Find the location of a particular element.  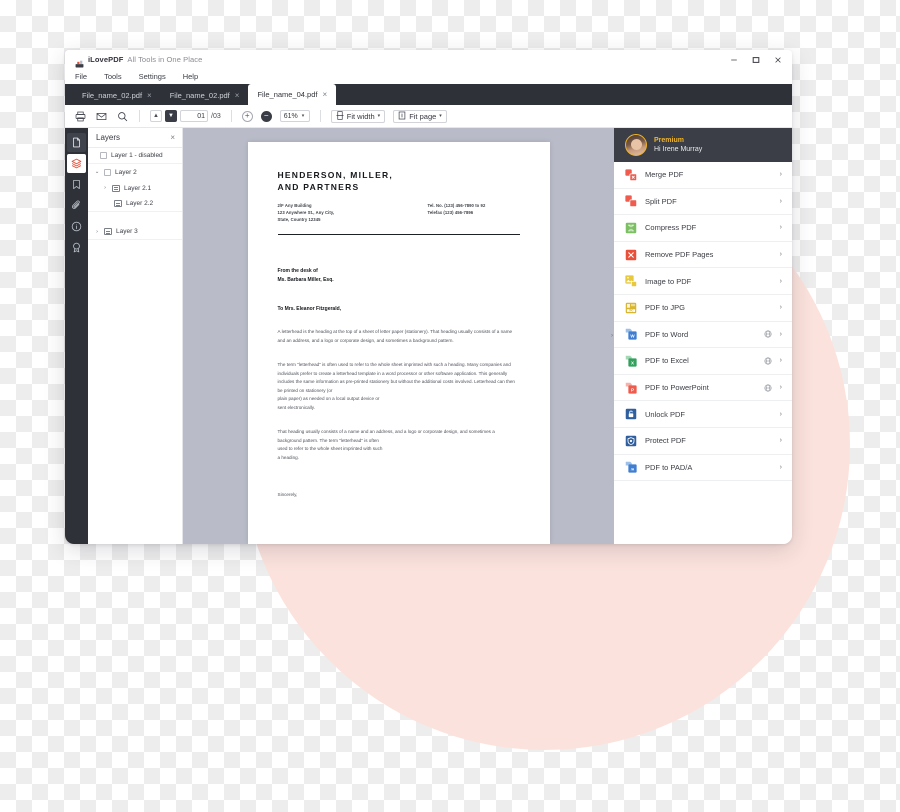

chevron-down-icon: ▾ is located at coordinates (379, 116).